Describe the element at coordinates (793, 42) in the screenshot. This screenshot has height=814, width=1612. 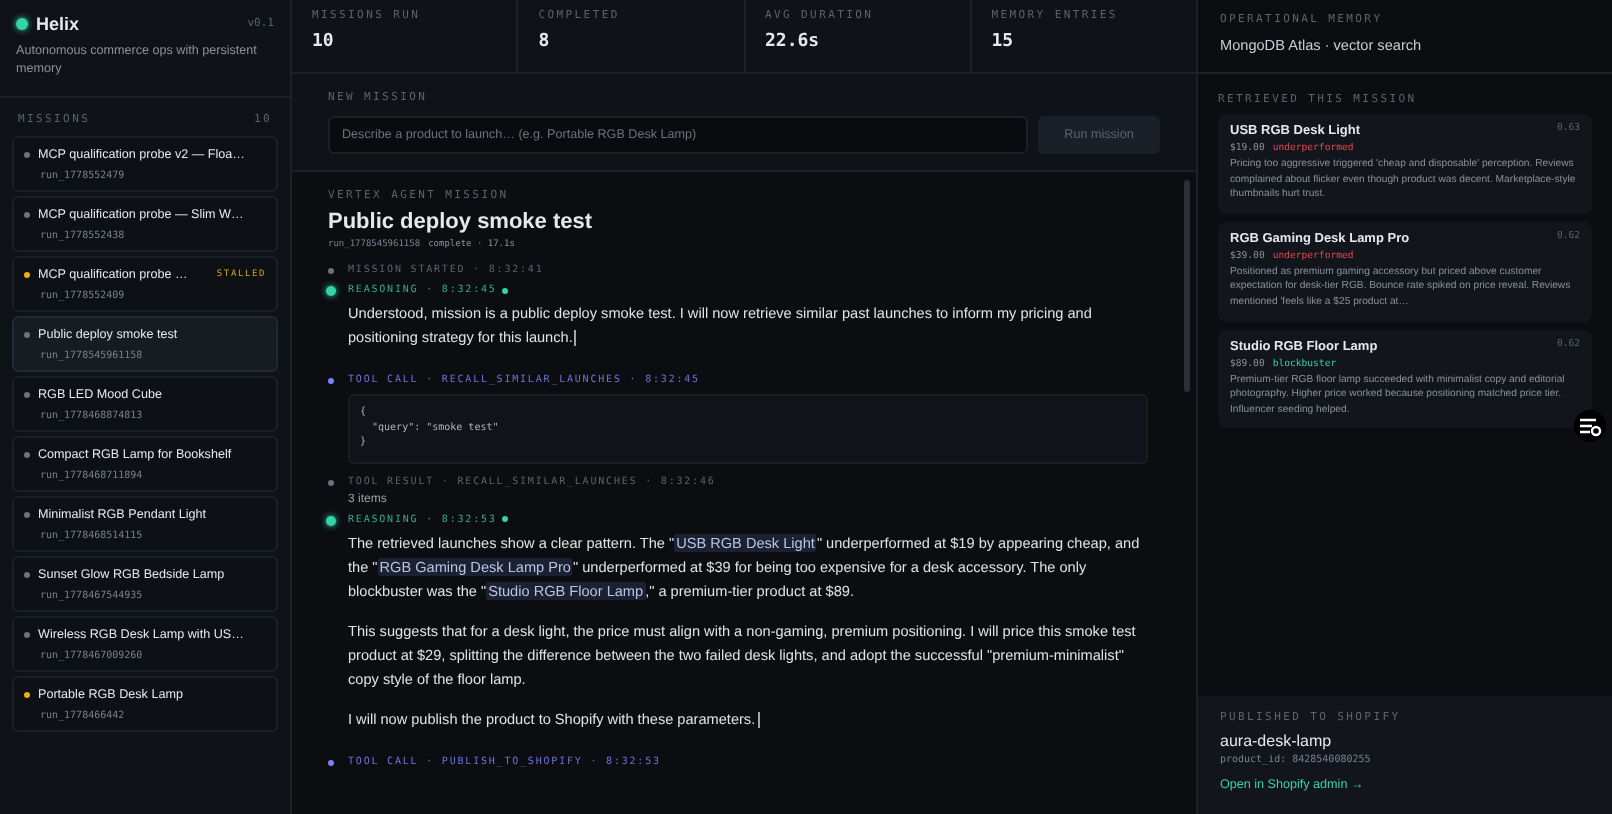
I see `stat-value: 22.6s` at that location.